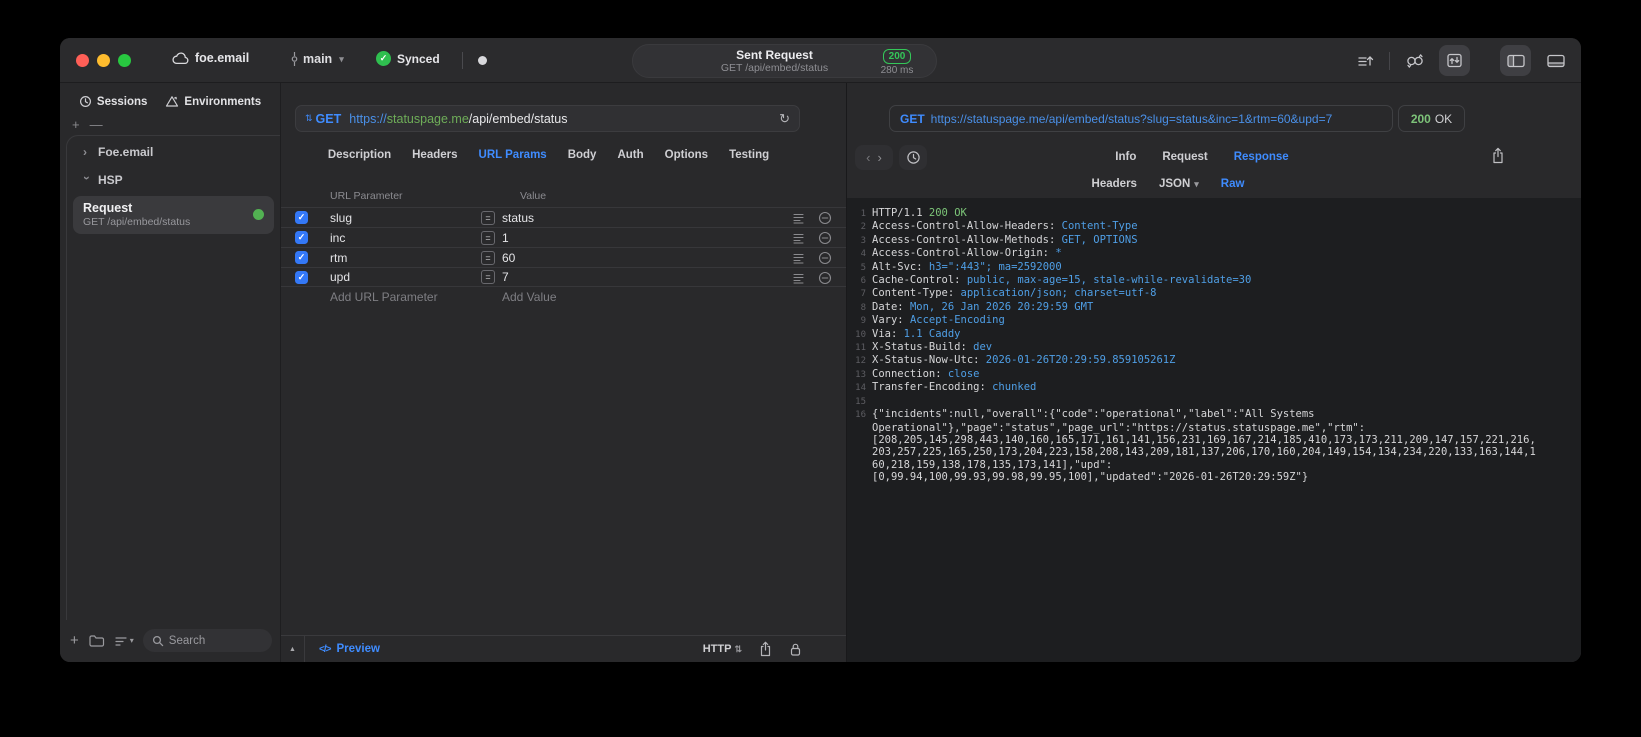 The height and width of the screenshot is (737, 1641). Describe the element at coordinates (784, 119) in the screenshot. I see `resend-icon: ↻` at that location.